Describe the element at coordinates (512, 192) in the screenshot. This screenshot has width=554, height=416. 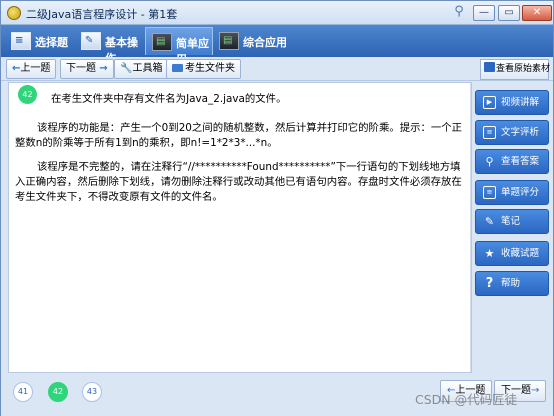
I see `single-question-score-button: ≡ 单题评分` at that location.